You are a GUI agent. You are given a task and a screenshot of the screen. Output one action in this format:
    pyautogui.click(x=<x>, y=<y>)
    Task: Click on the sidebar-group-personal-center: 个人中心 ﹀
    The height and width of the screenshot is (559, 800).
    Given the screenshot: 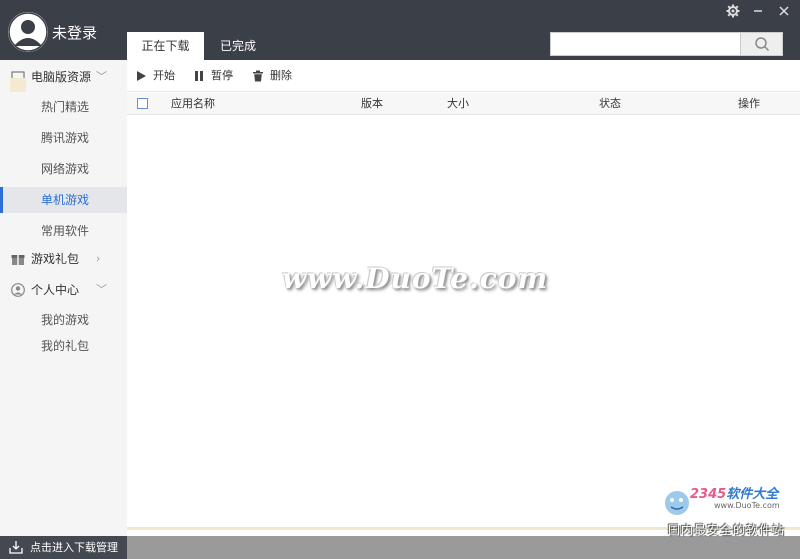 What is the action you would take?
    pyautogui.click(x=63, y=290)
    